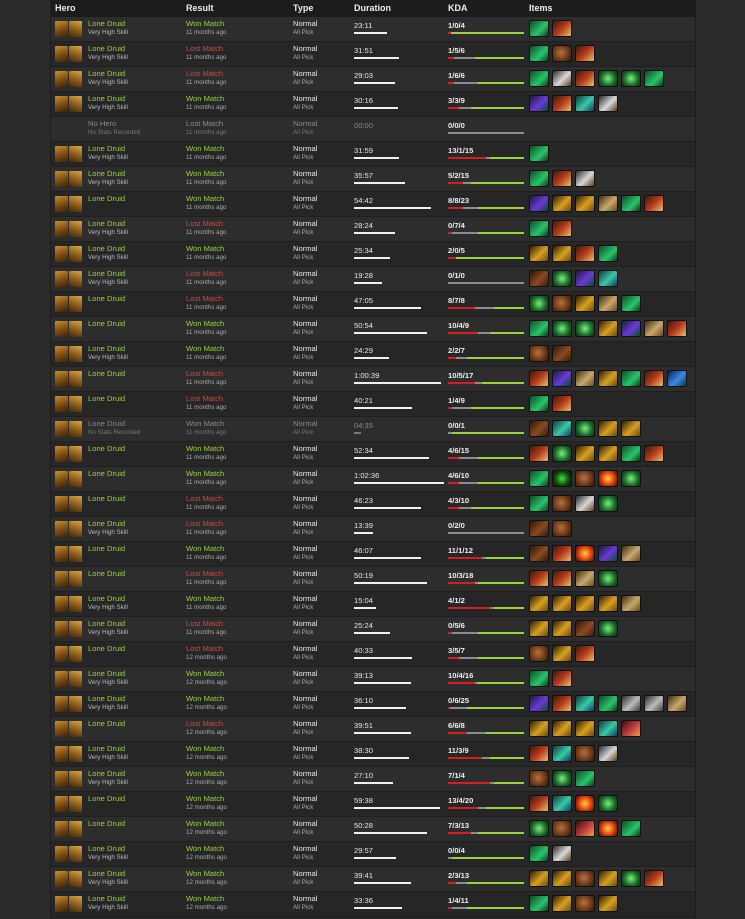 This screenshot has height=919, width=745. What do you see at coordinates (541, 8) in the screenshot?
I see `header-items: Items` at bounding box center [541, 8].